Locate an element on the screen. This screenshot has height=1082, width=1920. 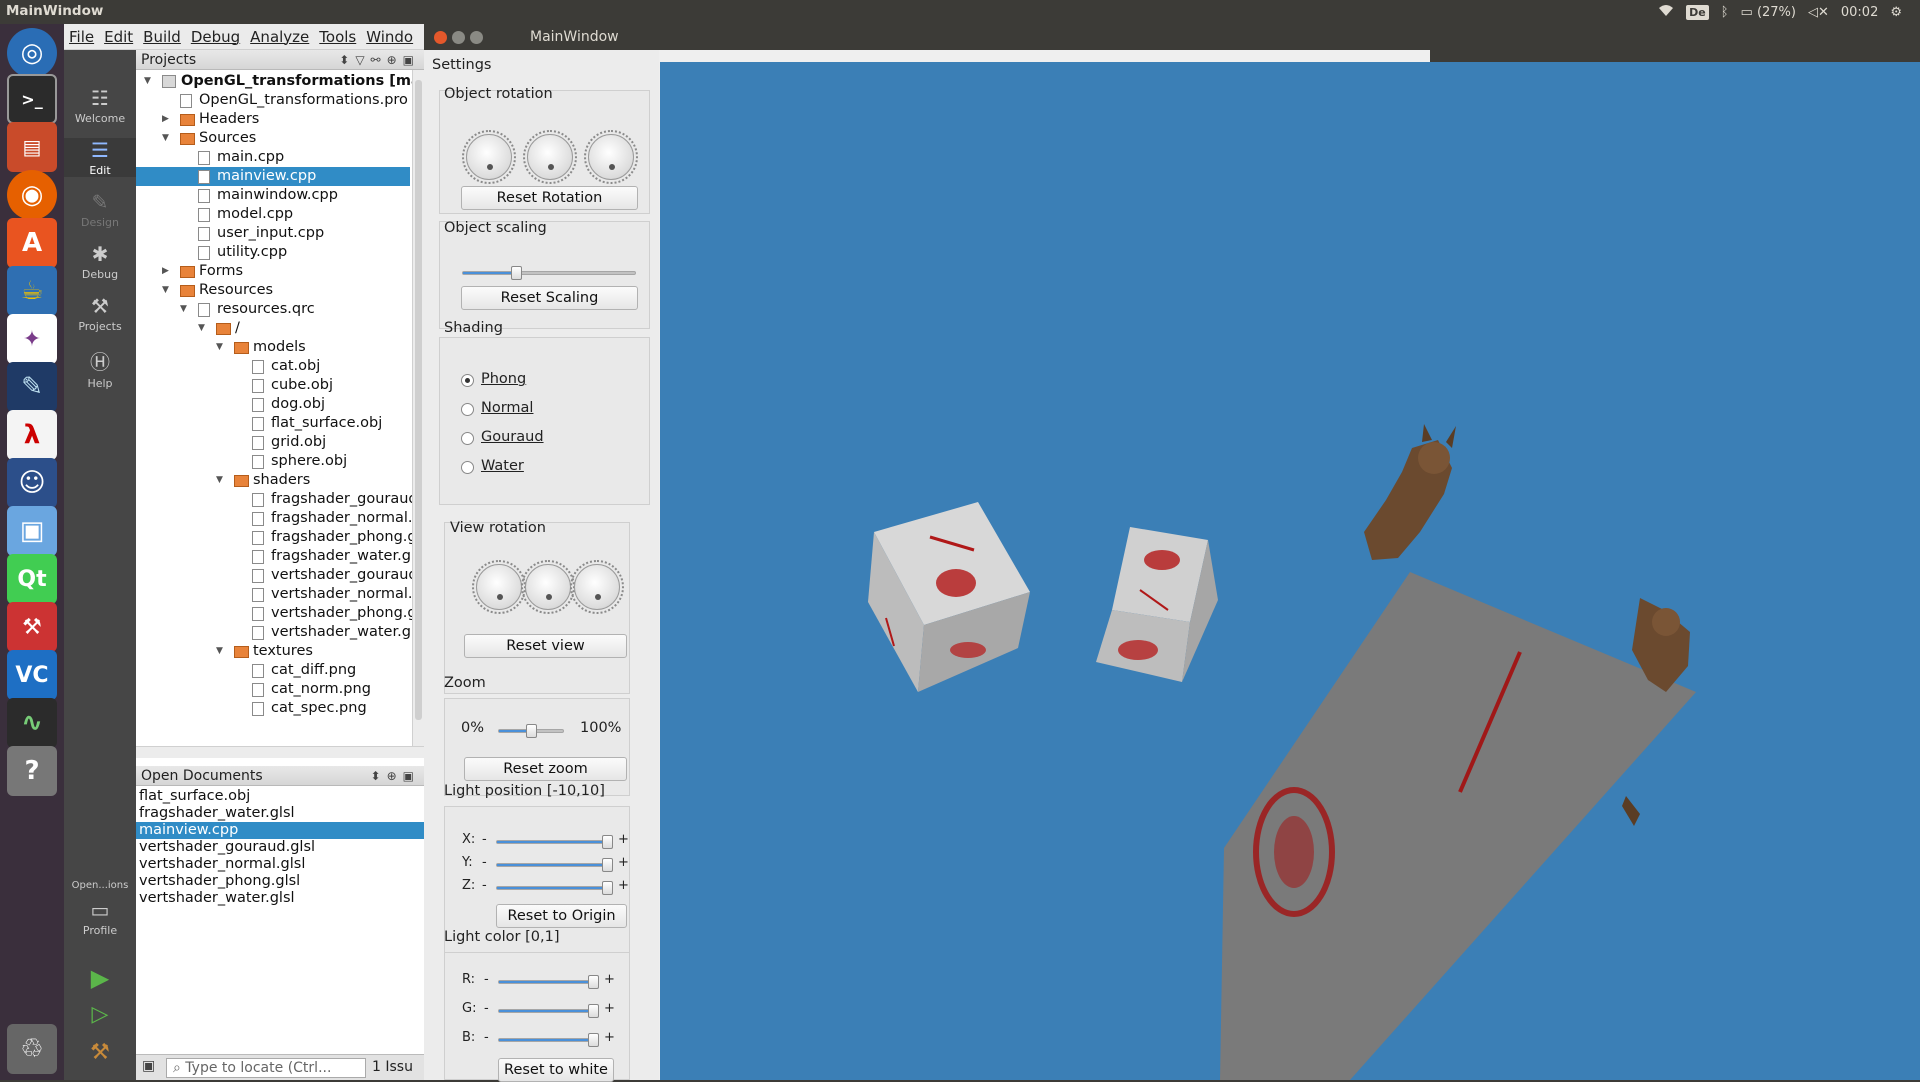
ubuntu-dash-icon: ◎ is located at coordinates (32, 53).